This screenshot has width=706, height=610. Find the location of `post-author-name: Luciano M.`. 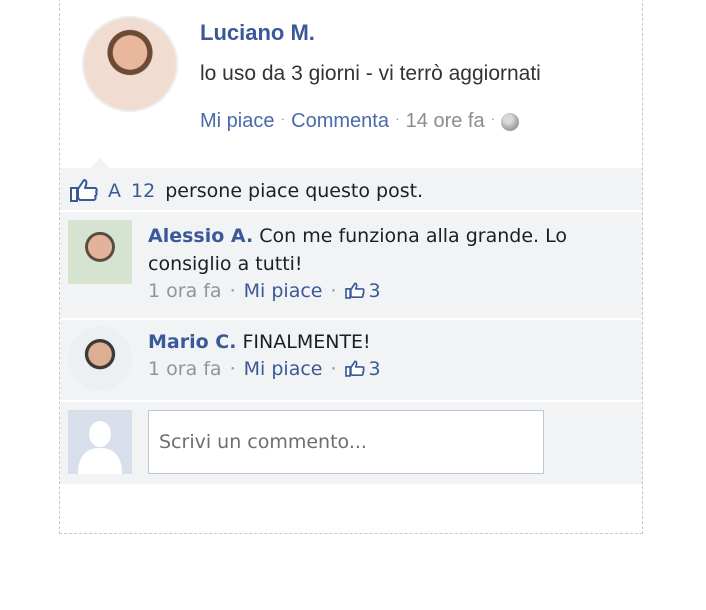

post-author-name: Luciano M. is located at coordinates (257, 33).